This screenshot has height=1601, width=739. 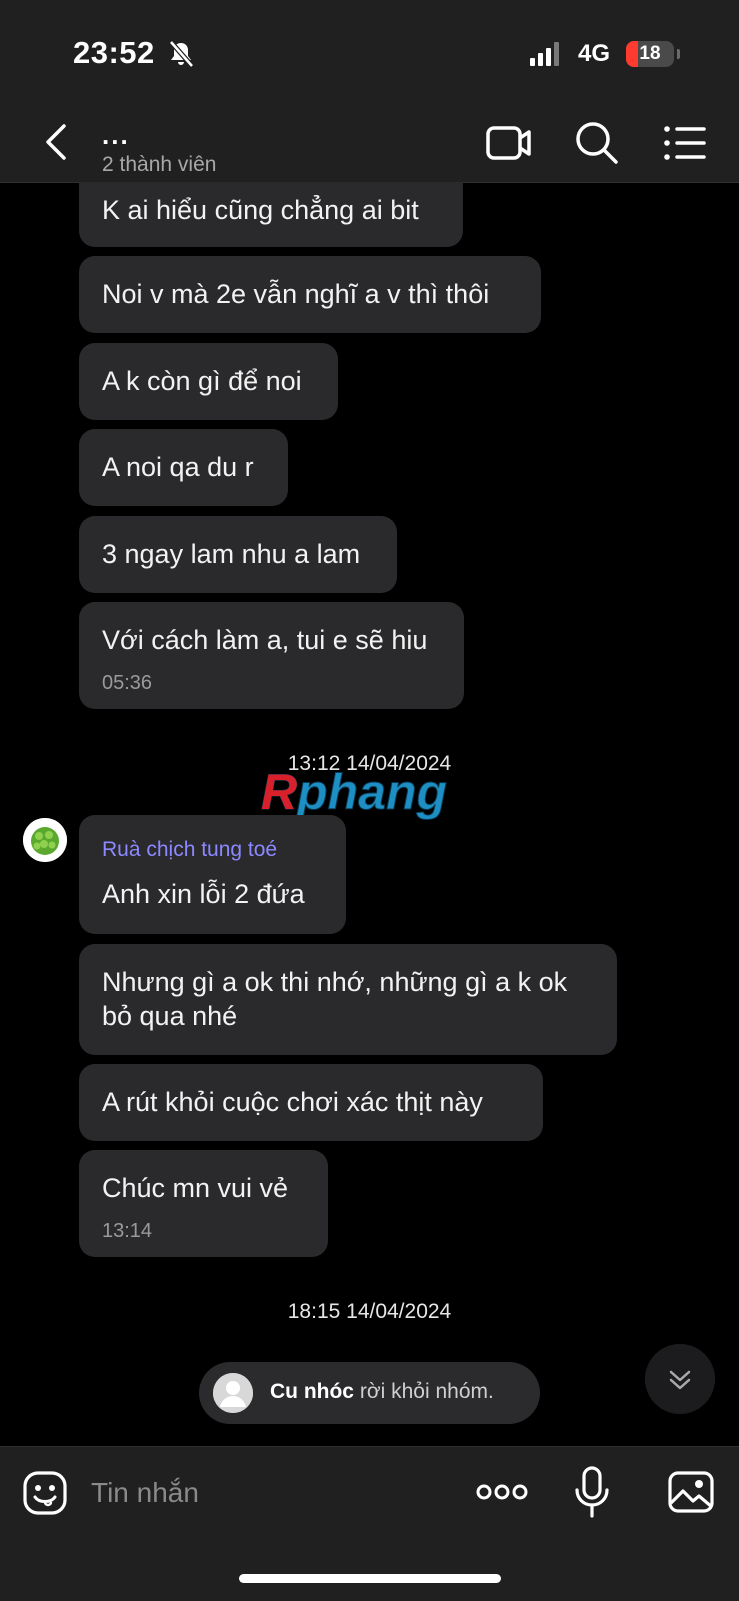 What do you see at coordinates (114, 52) in the screenshot?
I see `status-time: 23:52` at bounding box center [114, 52].